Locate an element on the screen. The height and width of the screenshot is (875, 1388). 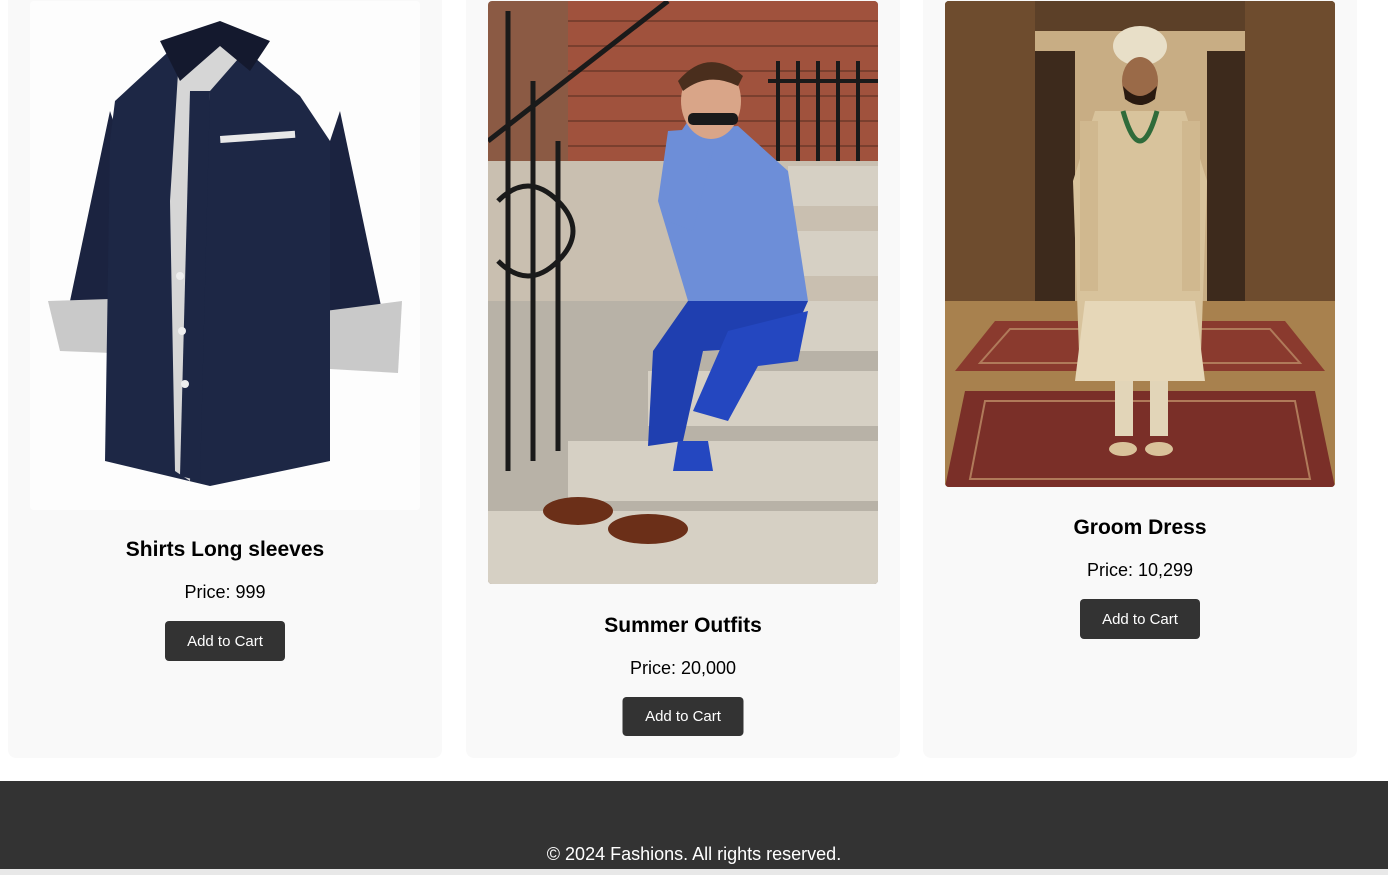
page-bottom-edge is located at coordinates (694, 872).